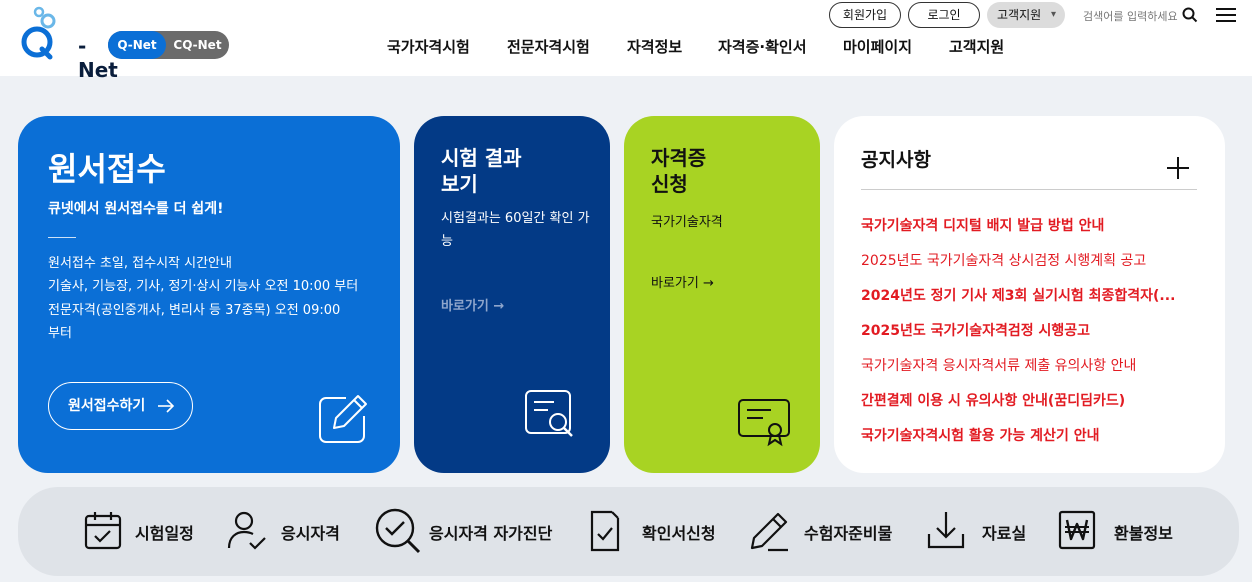 This screenshot has height=582, width=1252. What do you see at coordinates (515, 230) in the screenshot?
I see `result-desc: 시험결과는 60일간 확인 가능` at bounding box center [515, 230].